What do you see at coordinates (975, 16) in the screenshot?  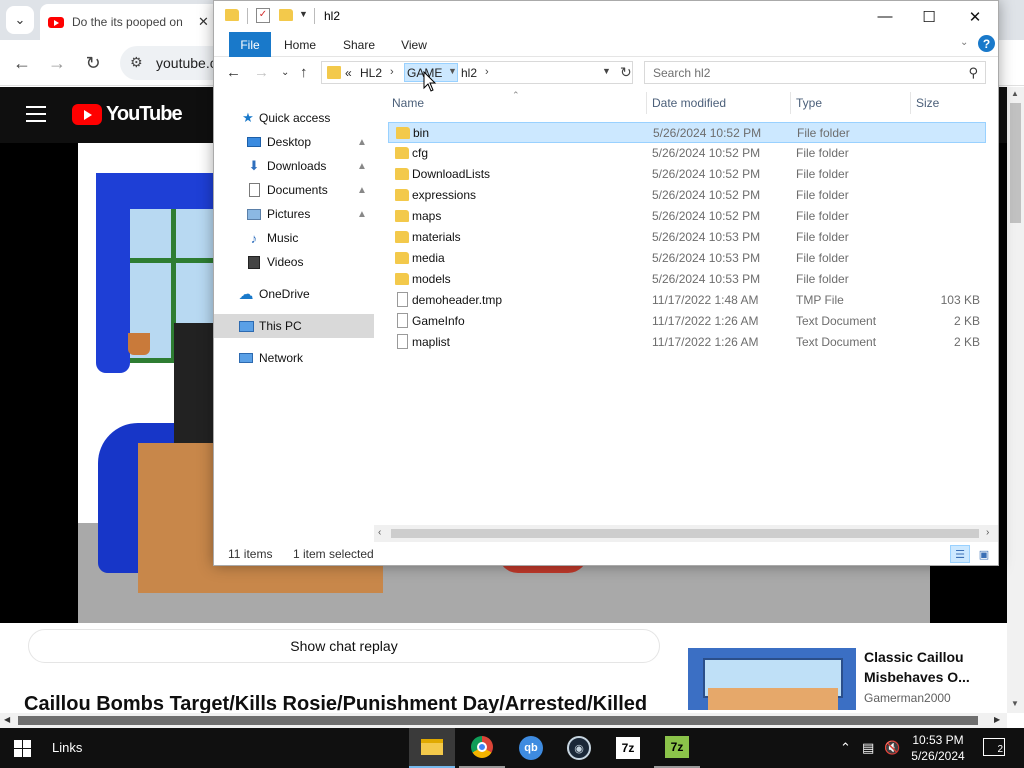 I see `close-button: ✕` at bounding box center [975, 16].